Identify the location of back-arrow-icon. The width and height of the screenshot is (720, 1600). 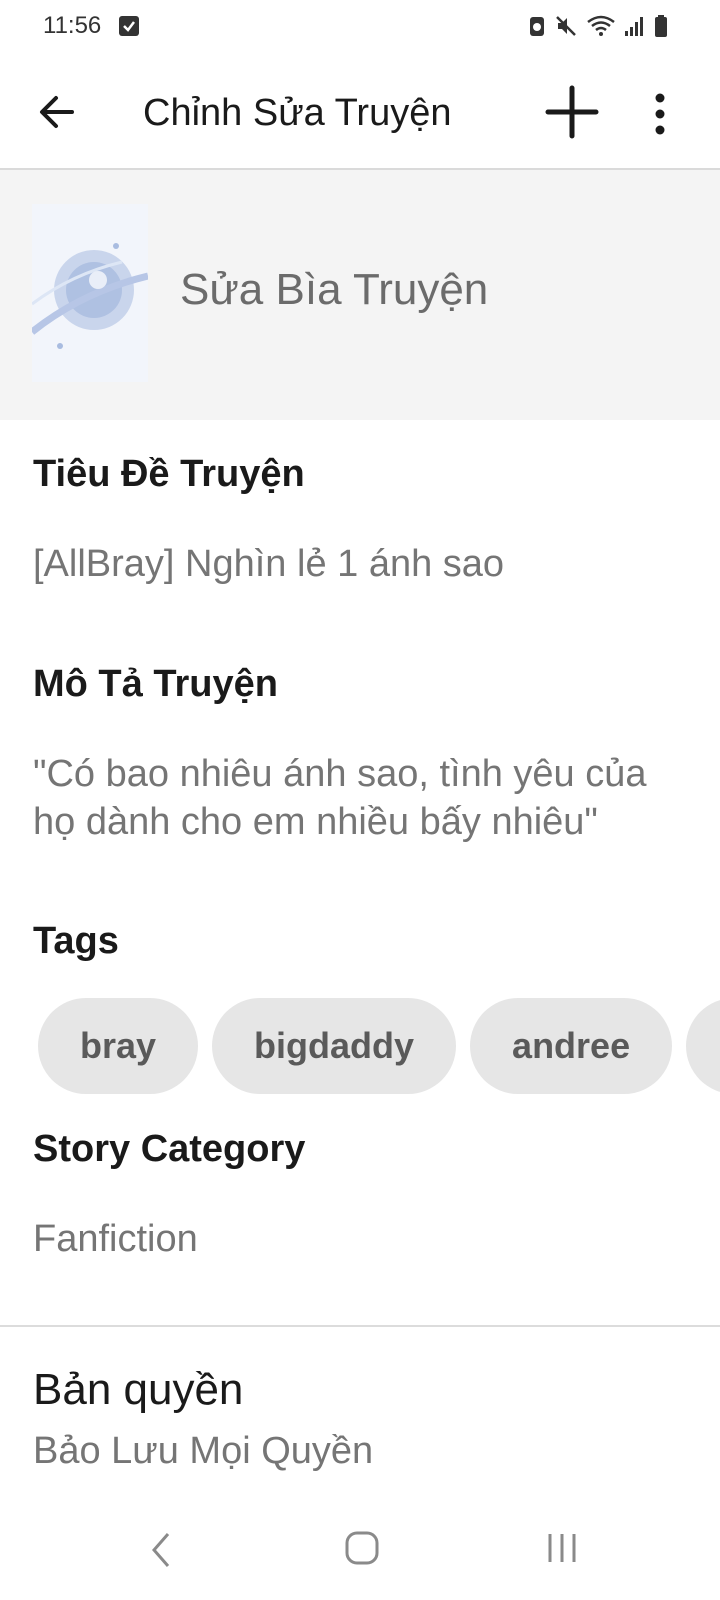
(58, 112).